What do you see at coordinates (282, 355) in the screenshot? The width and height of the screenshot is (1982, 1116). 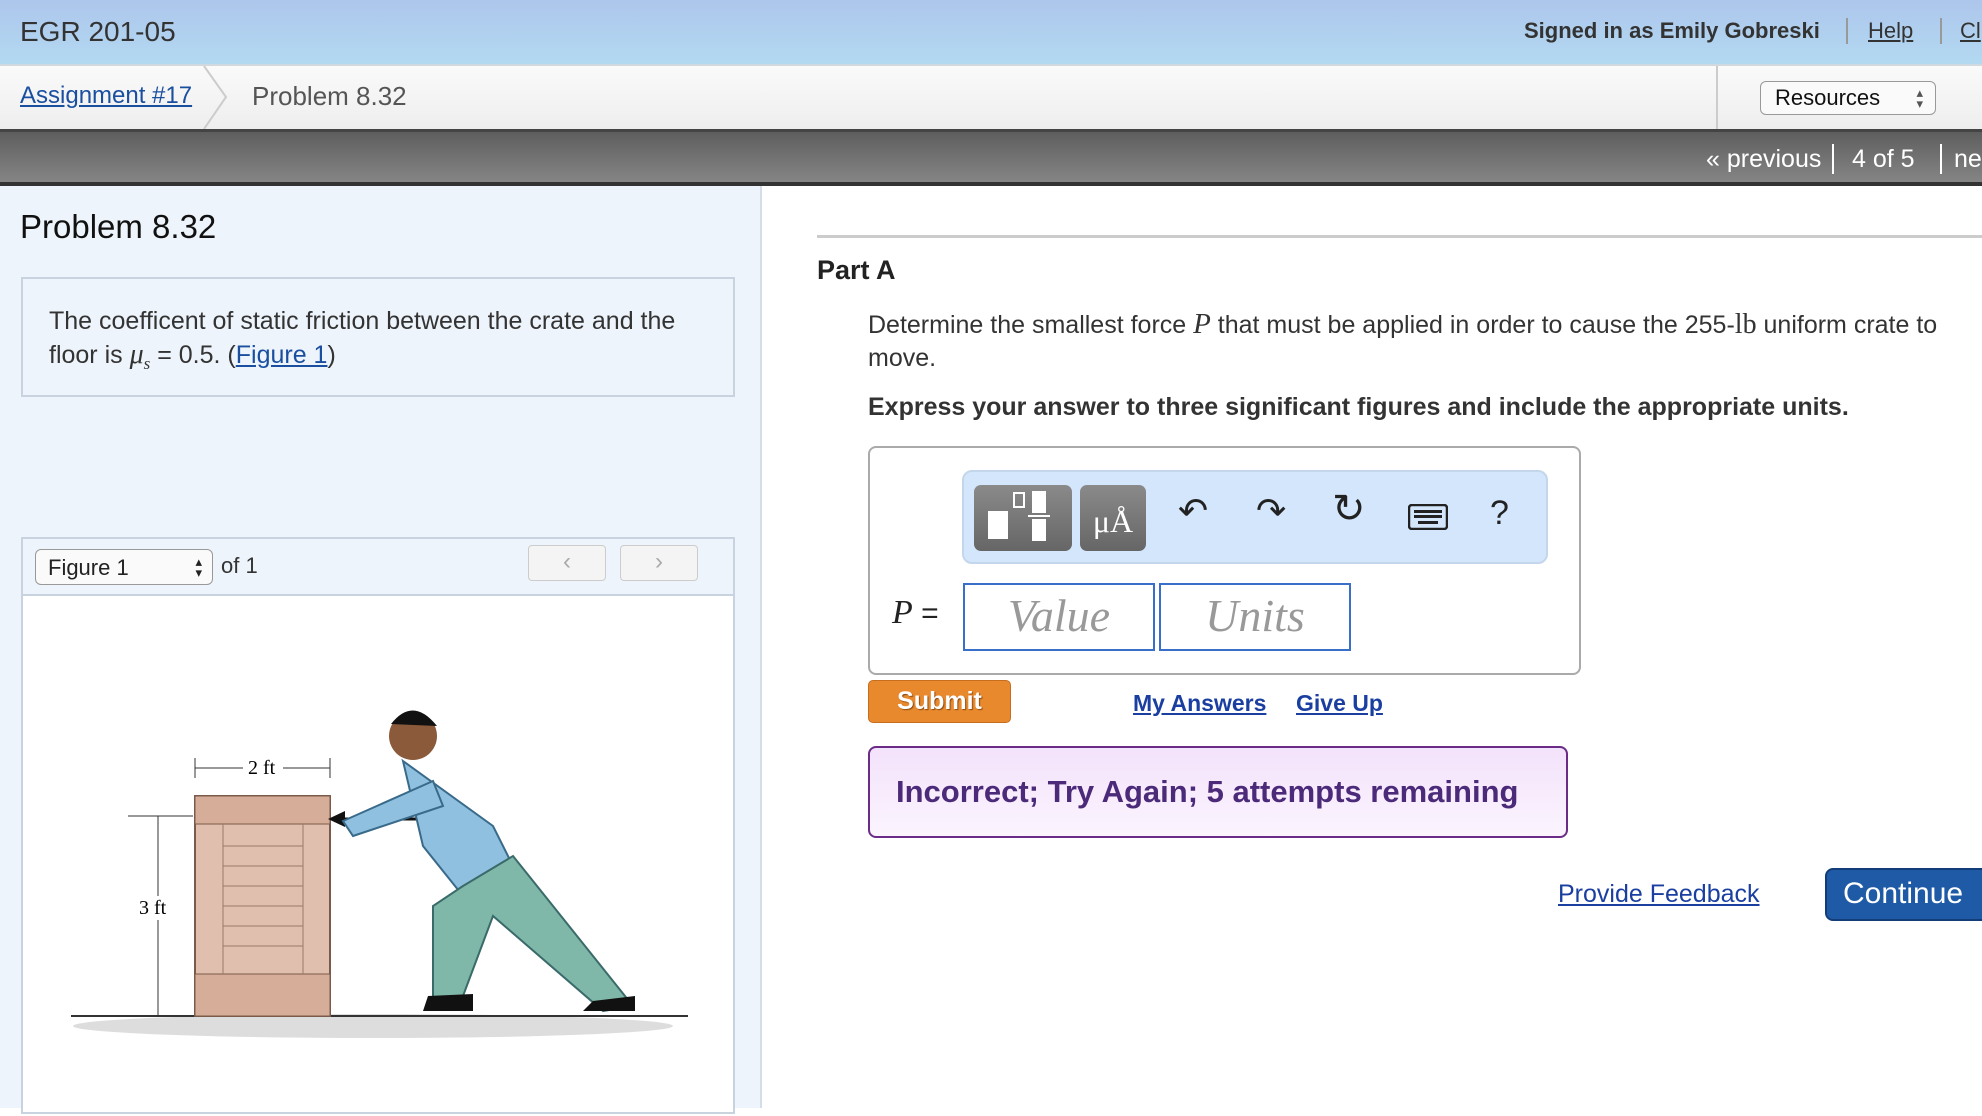 I see `figure-link: Figure 1` at bounding box center [282, 355].